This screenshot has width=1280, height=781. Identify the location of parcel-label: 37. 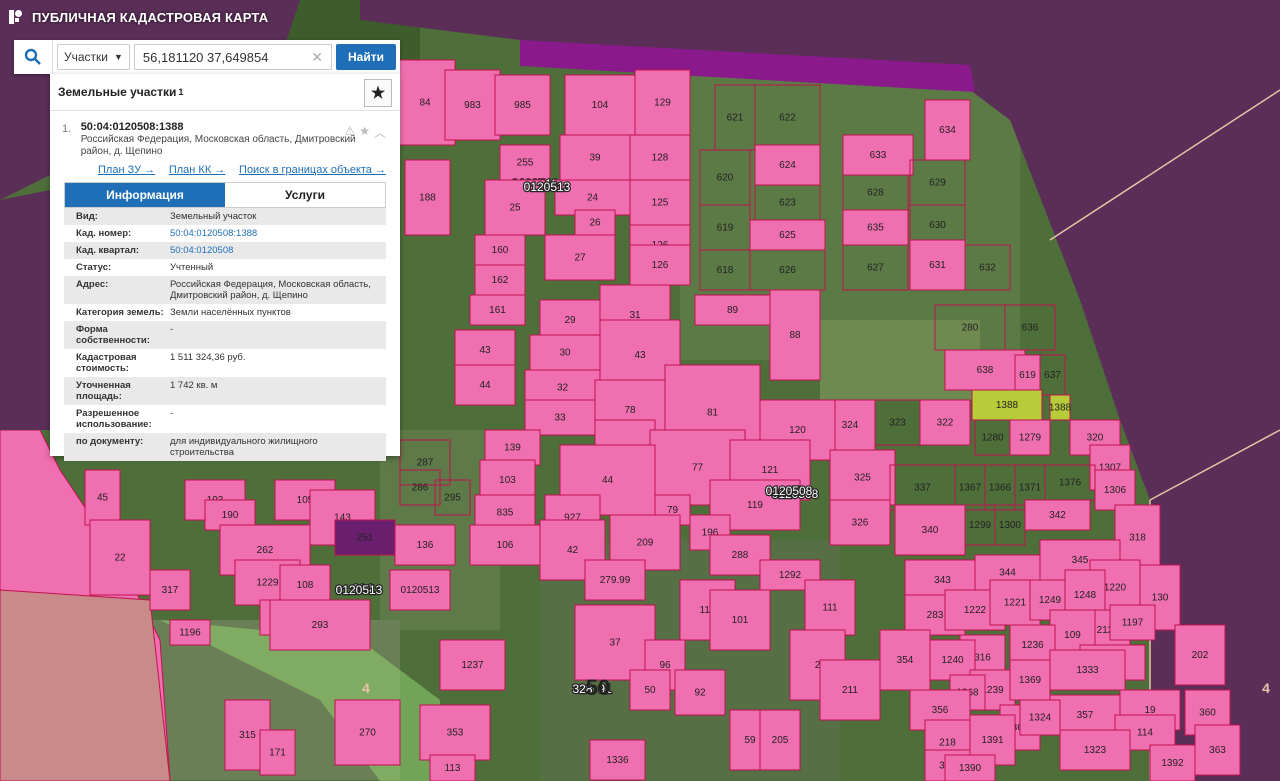
(615, 643).